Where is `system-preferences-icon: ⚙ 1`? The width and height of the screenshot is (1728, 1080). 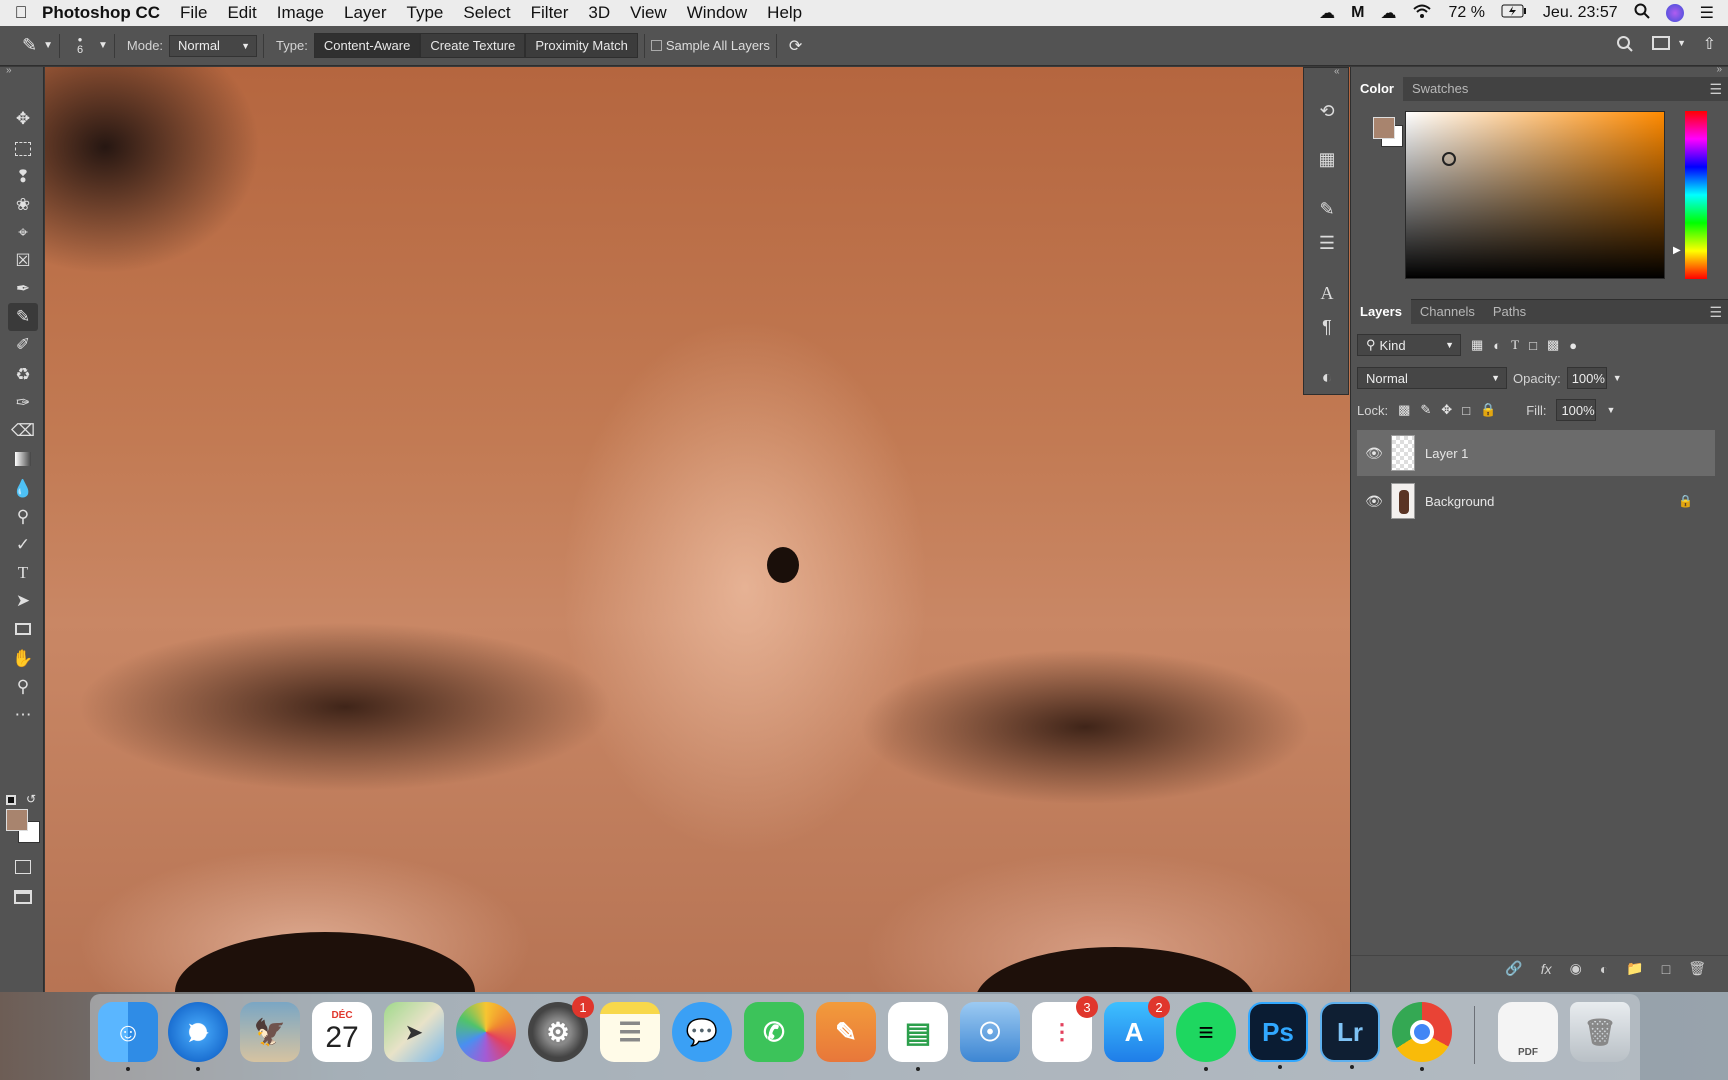
system-preferences-icon: ⚙ 1 is located at coordinates (561, 1029).